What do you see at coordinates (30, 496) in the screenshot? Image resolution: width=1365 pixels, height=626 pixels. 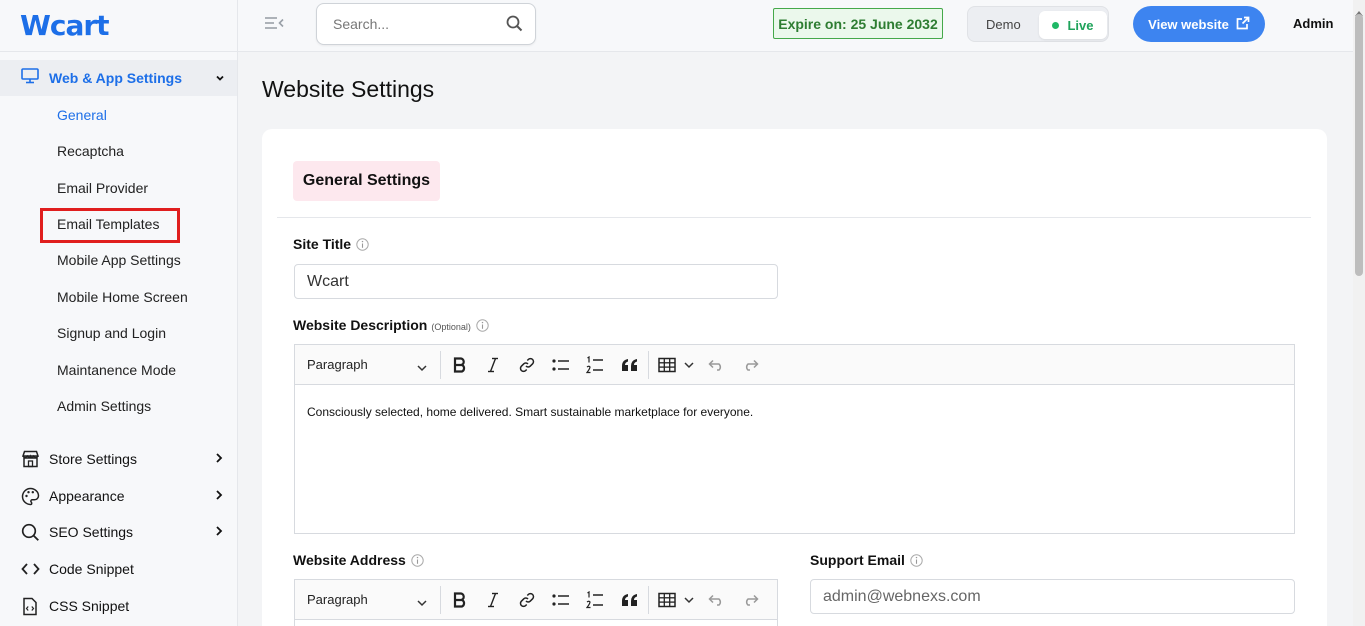 I see `palette-icon` at bounding box center [30, 496].